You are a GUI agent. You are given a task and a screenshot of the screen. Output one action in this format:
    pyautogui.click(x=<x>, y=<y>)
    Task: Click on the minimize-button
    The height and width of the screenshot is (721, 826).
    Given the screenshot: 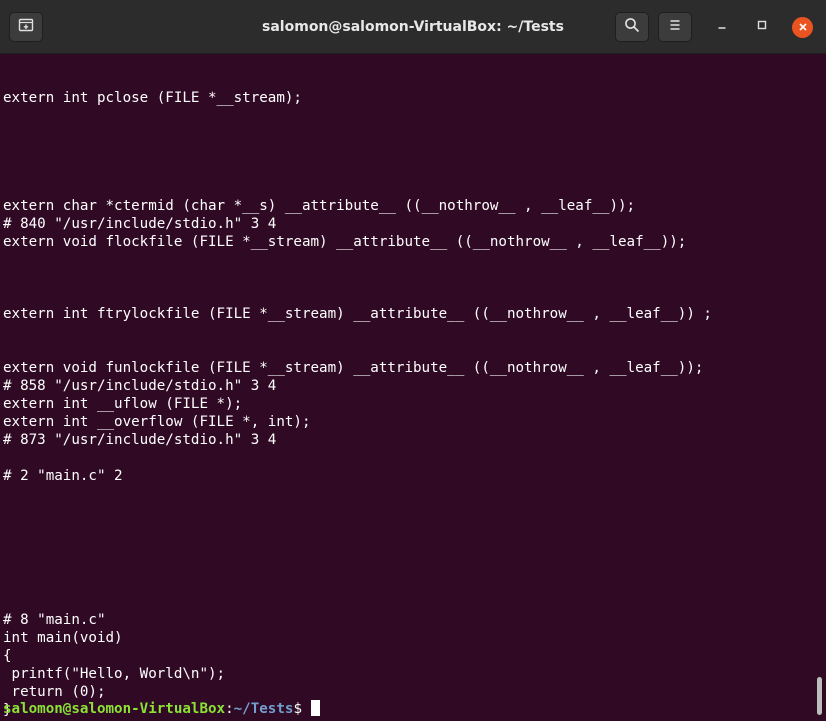 What is the action you would take?
    pyautogui.click(x=722, y=27)
    